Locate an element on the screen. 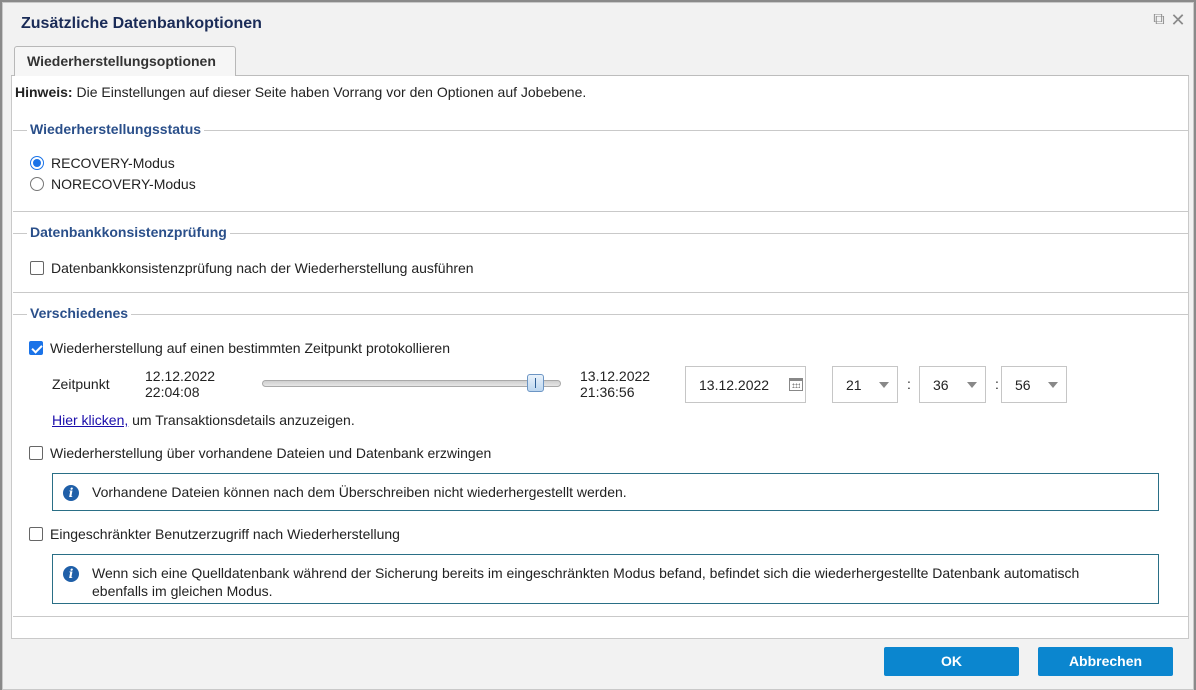 This screenshot has height=690, width=1196. radio-norecovery: NORECOVERY-Modus is located at coordinates (113, 184).